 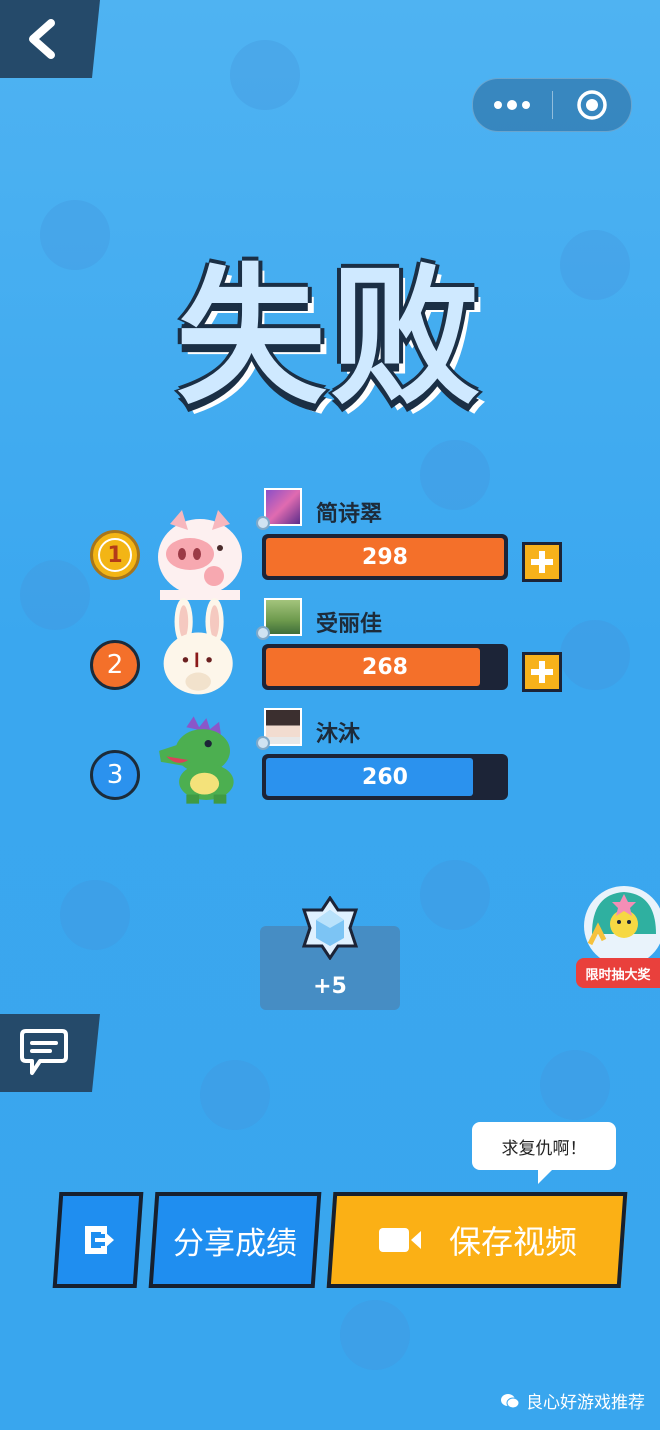 I want to click on player-row-2: 2 受丽佳 268, so click(x=330, y=658).